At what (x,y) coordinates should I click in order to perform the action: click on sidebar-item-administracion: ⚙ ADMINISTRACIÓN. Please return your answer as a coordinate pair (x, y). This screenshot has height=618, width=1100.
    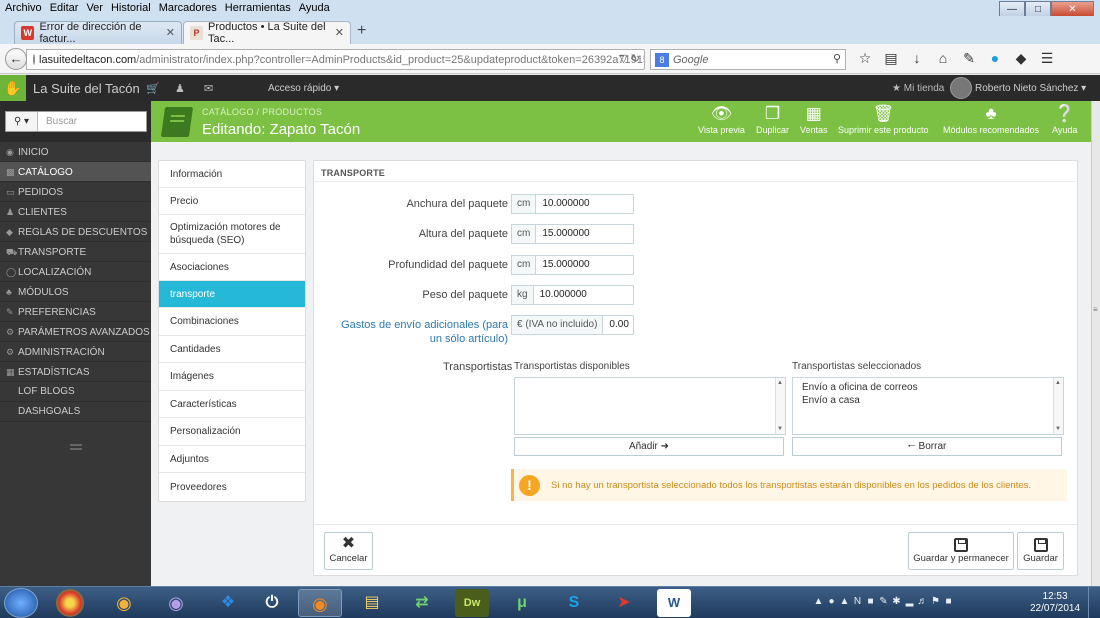
    Looking at the image, I should click on (75, 352).